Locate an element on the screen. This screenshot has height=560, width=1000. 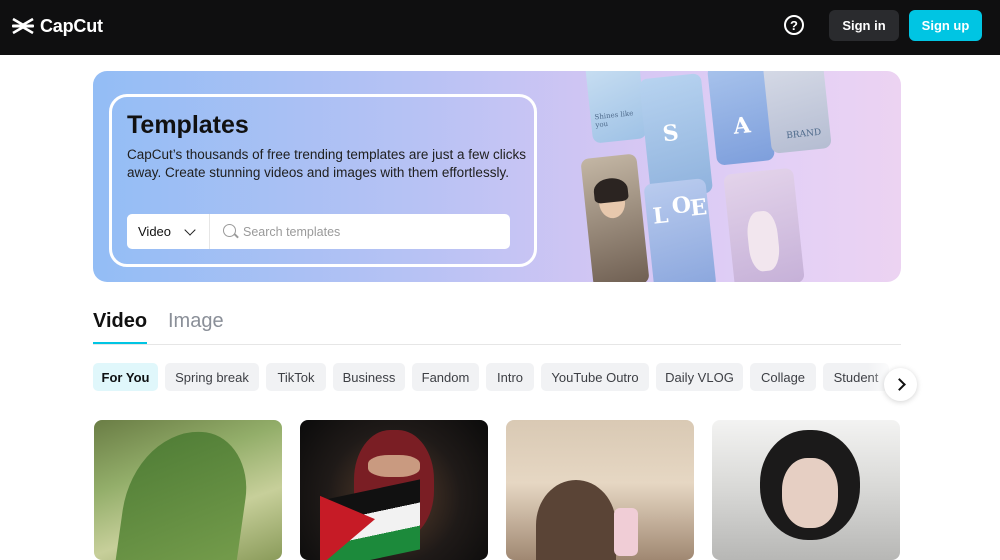
thumbnail-eyes is located at coordinates (394, 466).